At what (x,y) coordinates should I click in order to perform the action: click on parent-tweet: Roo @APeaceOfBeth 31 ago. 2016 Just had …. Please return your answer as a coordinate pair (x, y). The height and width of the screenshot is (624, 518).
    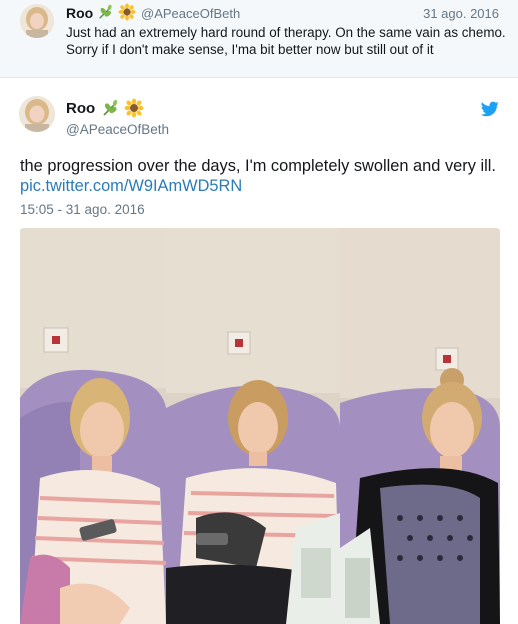
    Looking at the image, I should click on (259, 39).